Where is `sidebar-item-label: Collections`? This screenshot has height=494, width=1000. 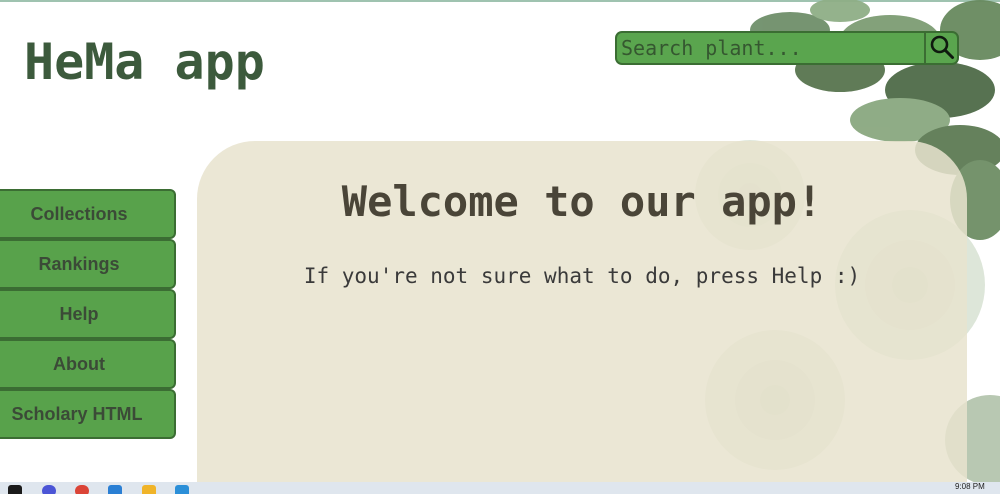
sidebar-item-label: Collections is located at coordinates (79, 213).